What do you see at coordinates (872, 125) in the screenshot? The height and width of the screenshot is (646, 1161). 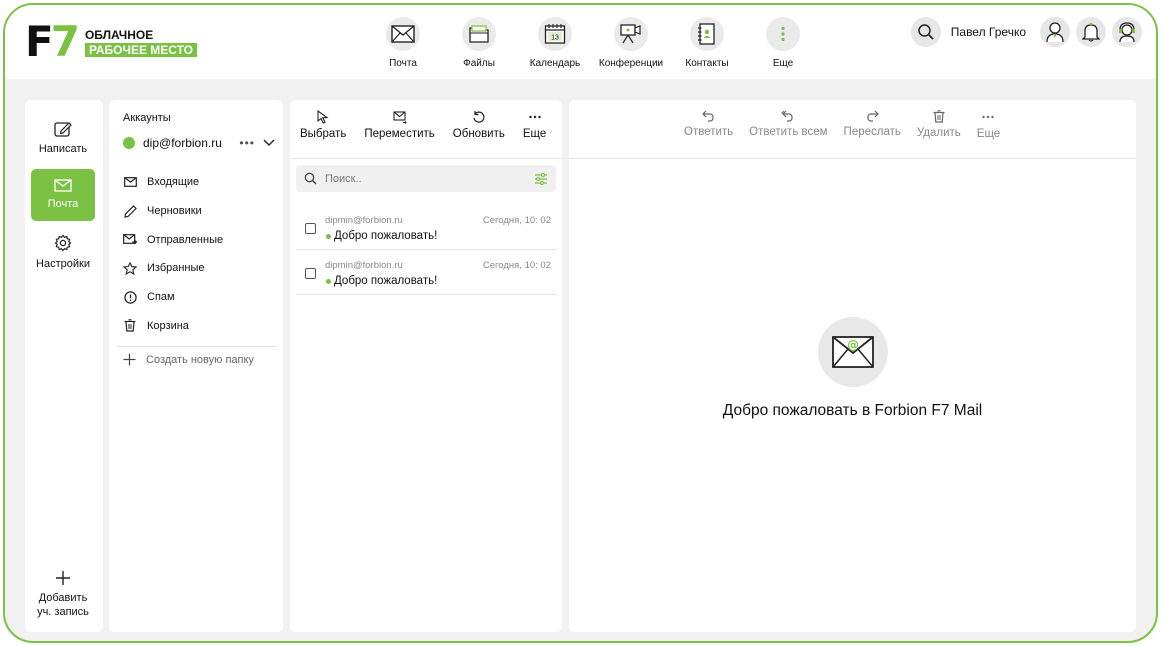 I see `forward-button: Переслать` at bounding box center [872, 125].